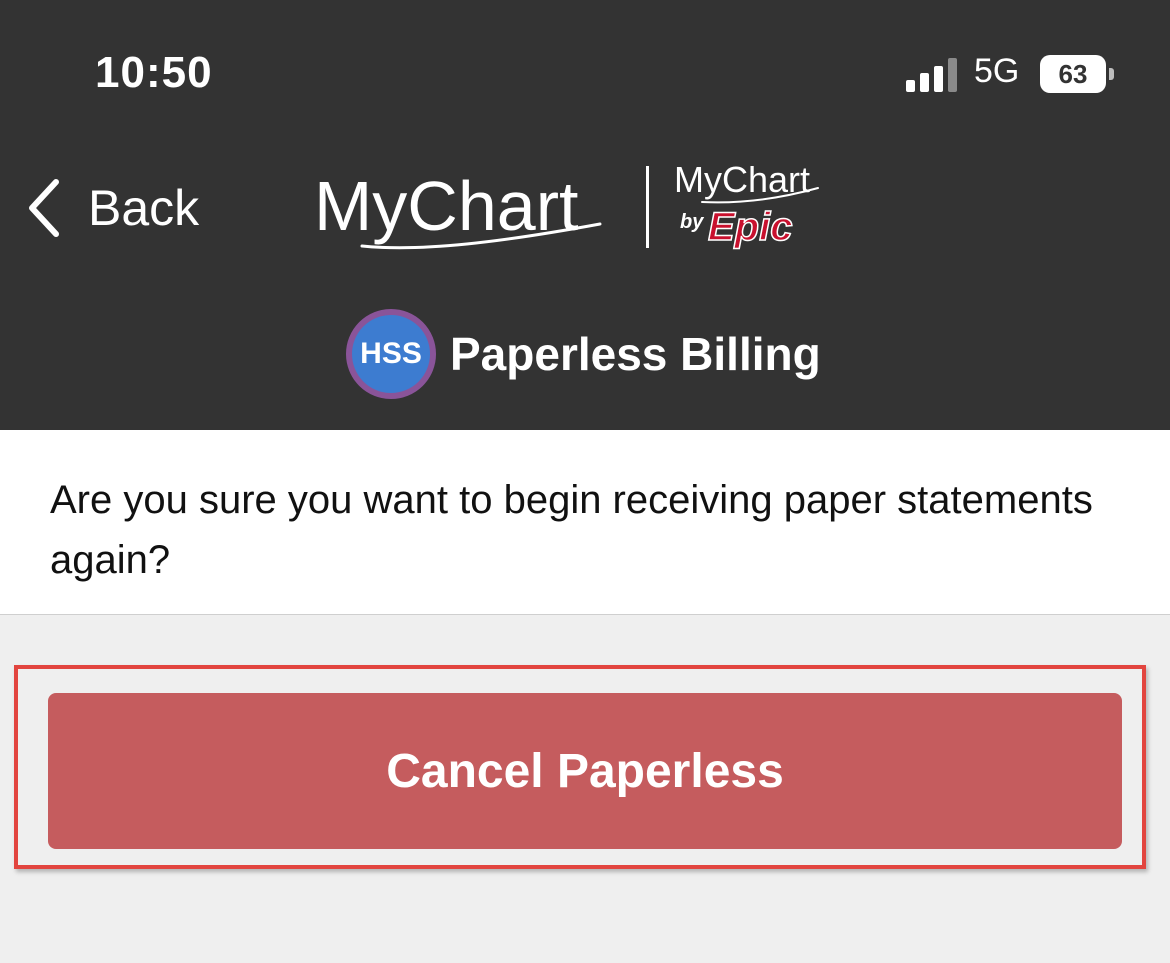 The width and height of the screenshot is (1170, 963). What do you see at coordinates (44, 208) in the screenshot?
I see `chevron-left-icon` at bounding box center [44, 208].